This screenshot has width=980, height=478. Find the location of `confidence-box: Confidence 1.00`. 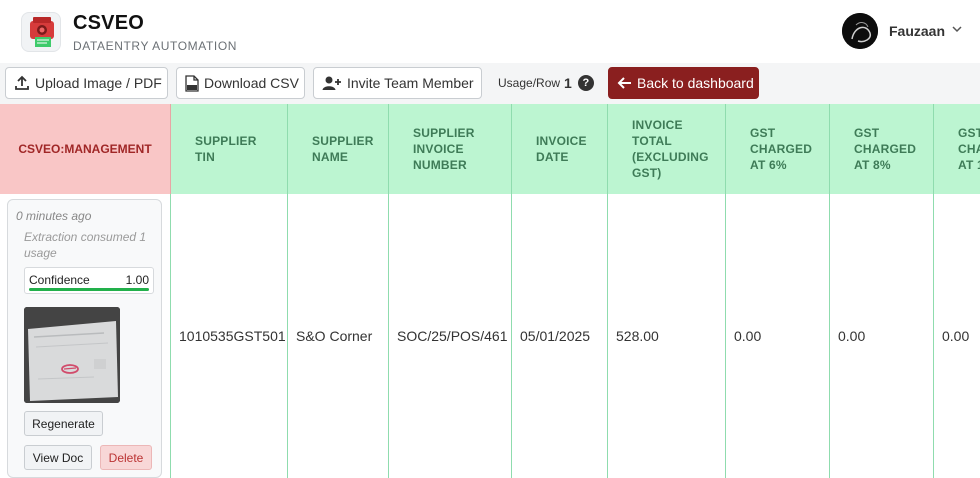

confidence-box: Confidence 1.00 is located at coordinates (89, 280).